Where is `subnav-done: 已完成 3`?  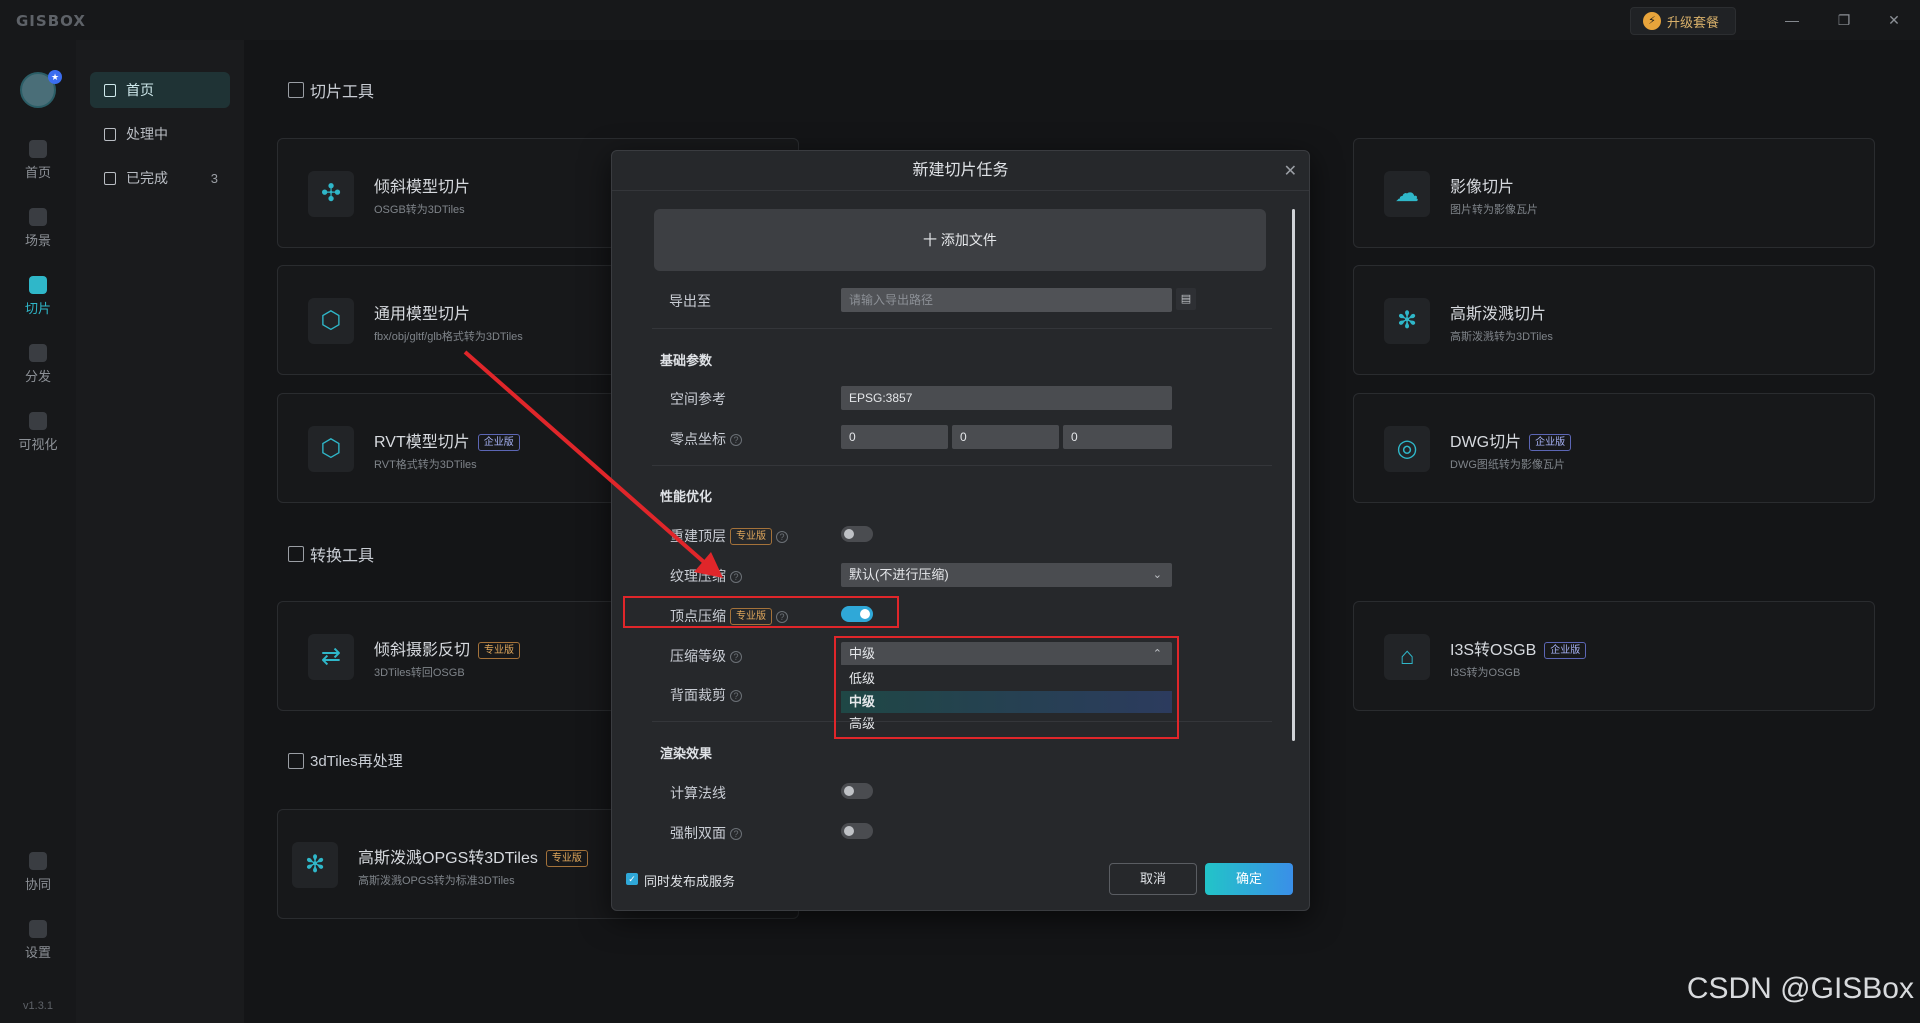
subnav-done: 已完成 3 is located at coordinates (160, 178).